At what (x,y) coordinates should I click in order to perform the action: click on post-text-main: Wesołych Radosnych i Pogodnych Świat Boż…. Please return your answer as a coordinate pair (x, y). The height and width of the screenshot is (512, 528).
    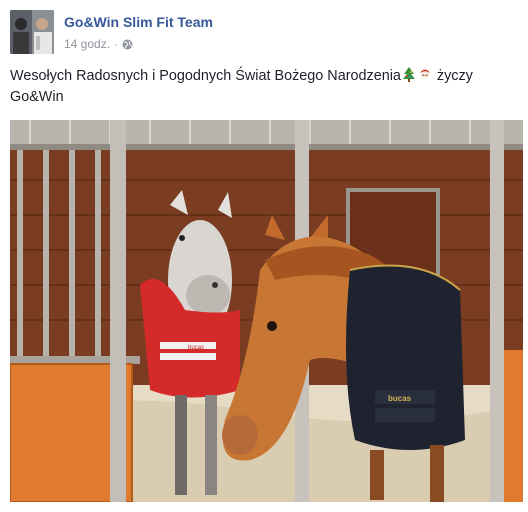
    Looking at the image, I should click on (205, 76).